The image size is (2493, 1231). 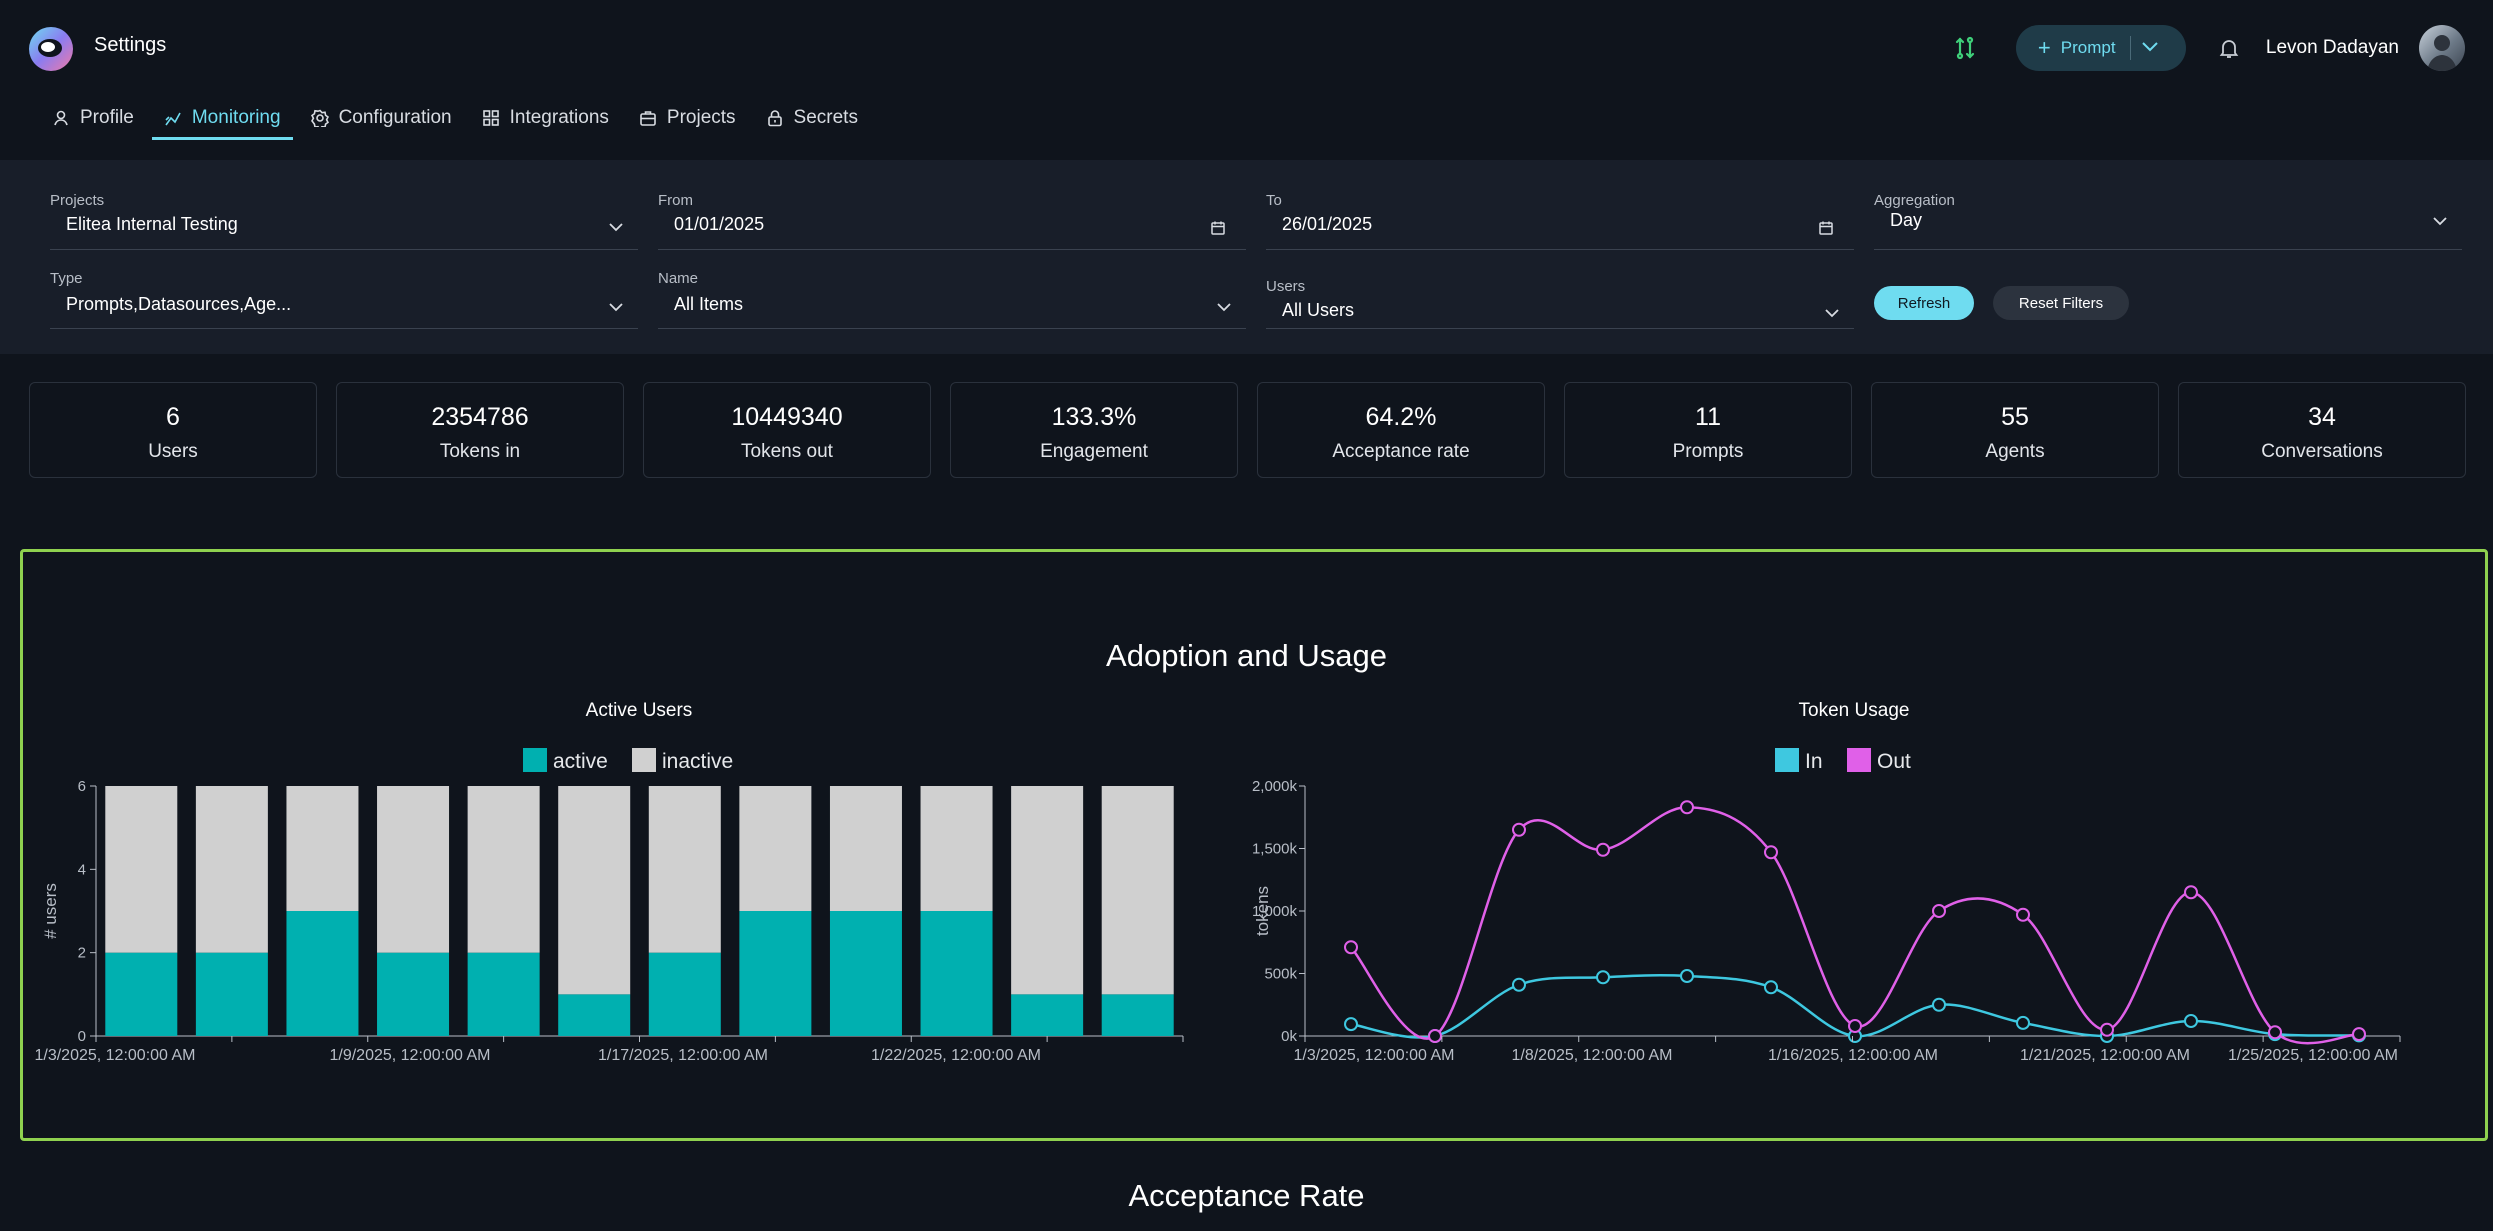 I want to click on series-line-out, so click(x=1855, y=925).